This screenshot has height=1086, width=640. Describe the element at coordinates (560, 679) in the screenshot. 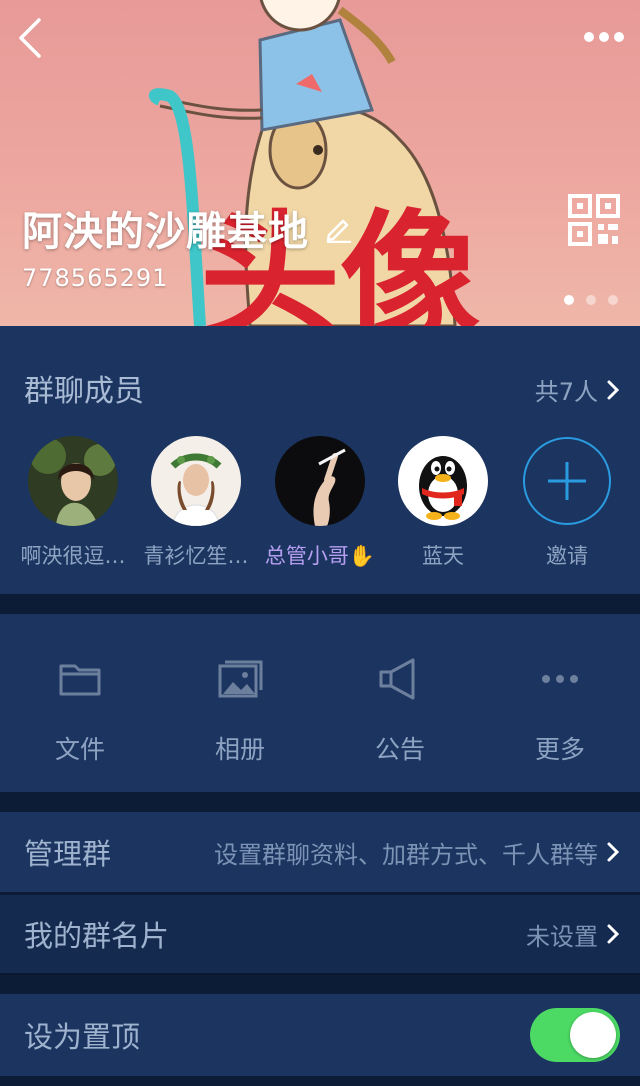

I see `more-dots-icon` at that location.